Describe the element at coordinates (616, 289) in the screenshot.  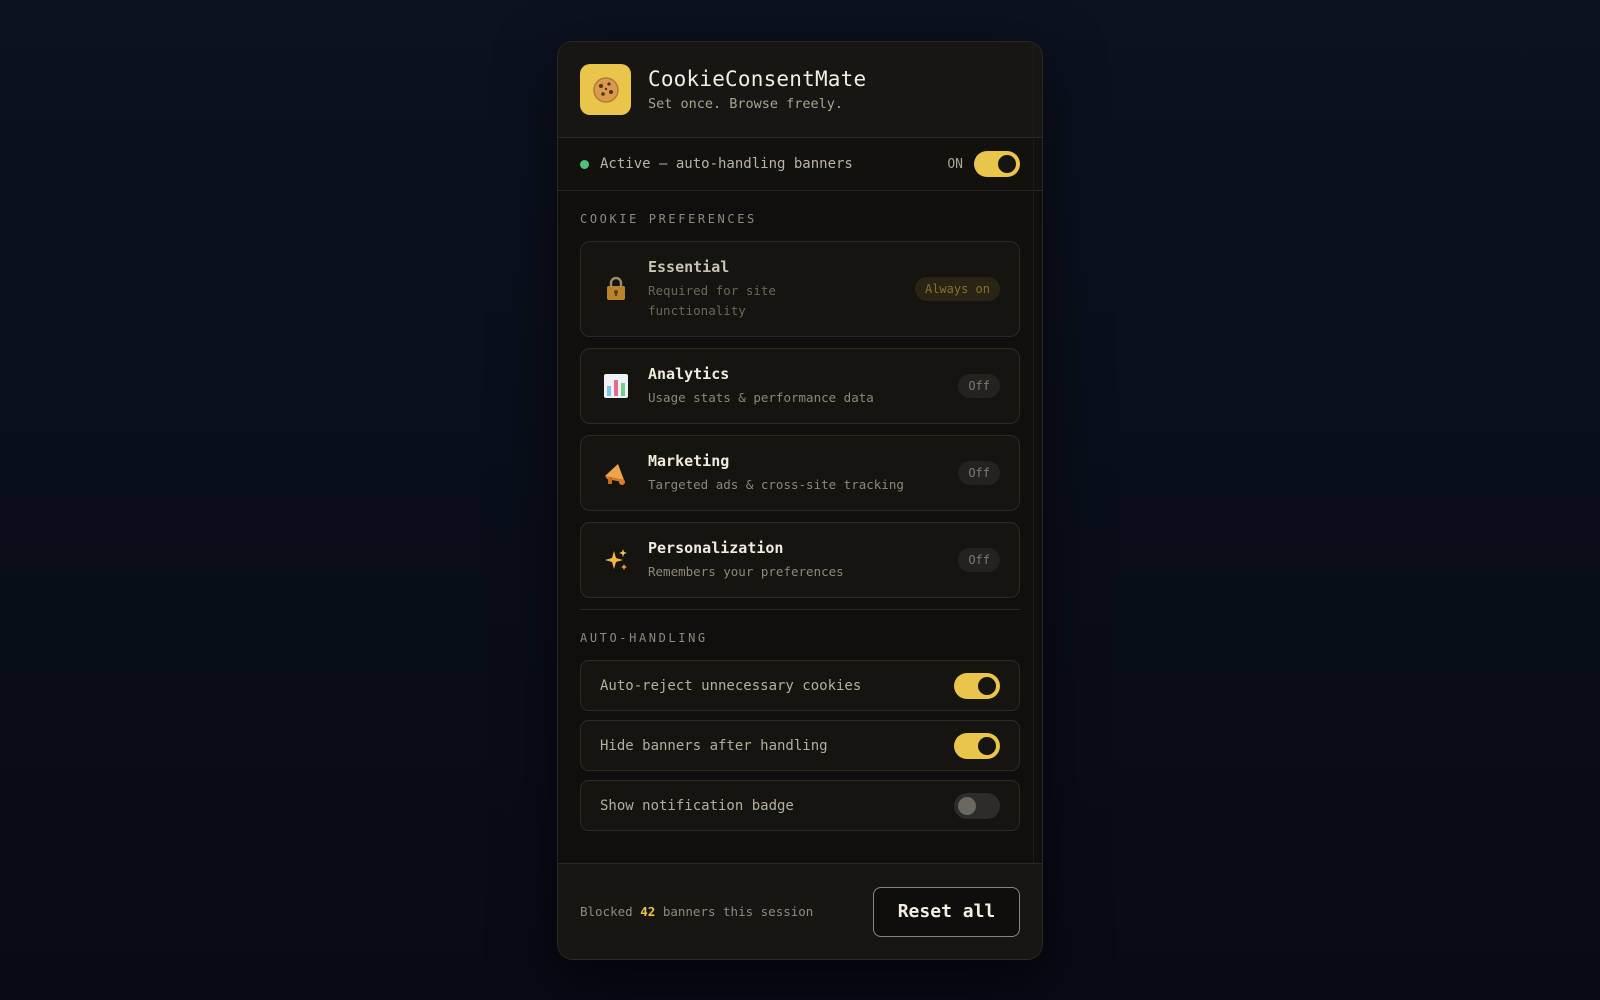
I see `lock-icon` at that location.